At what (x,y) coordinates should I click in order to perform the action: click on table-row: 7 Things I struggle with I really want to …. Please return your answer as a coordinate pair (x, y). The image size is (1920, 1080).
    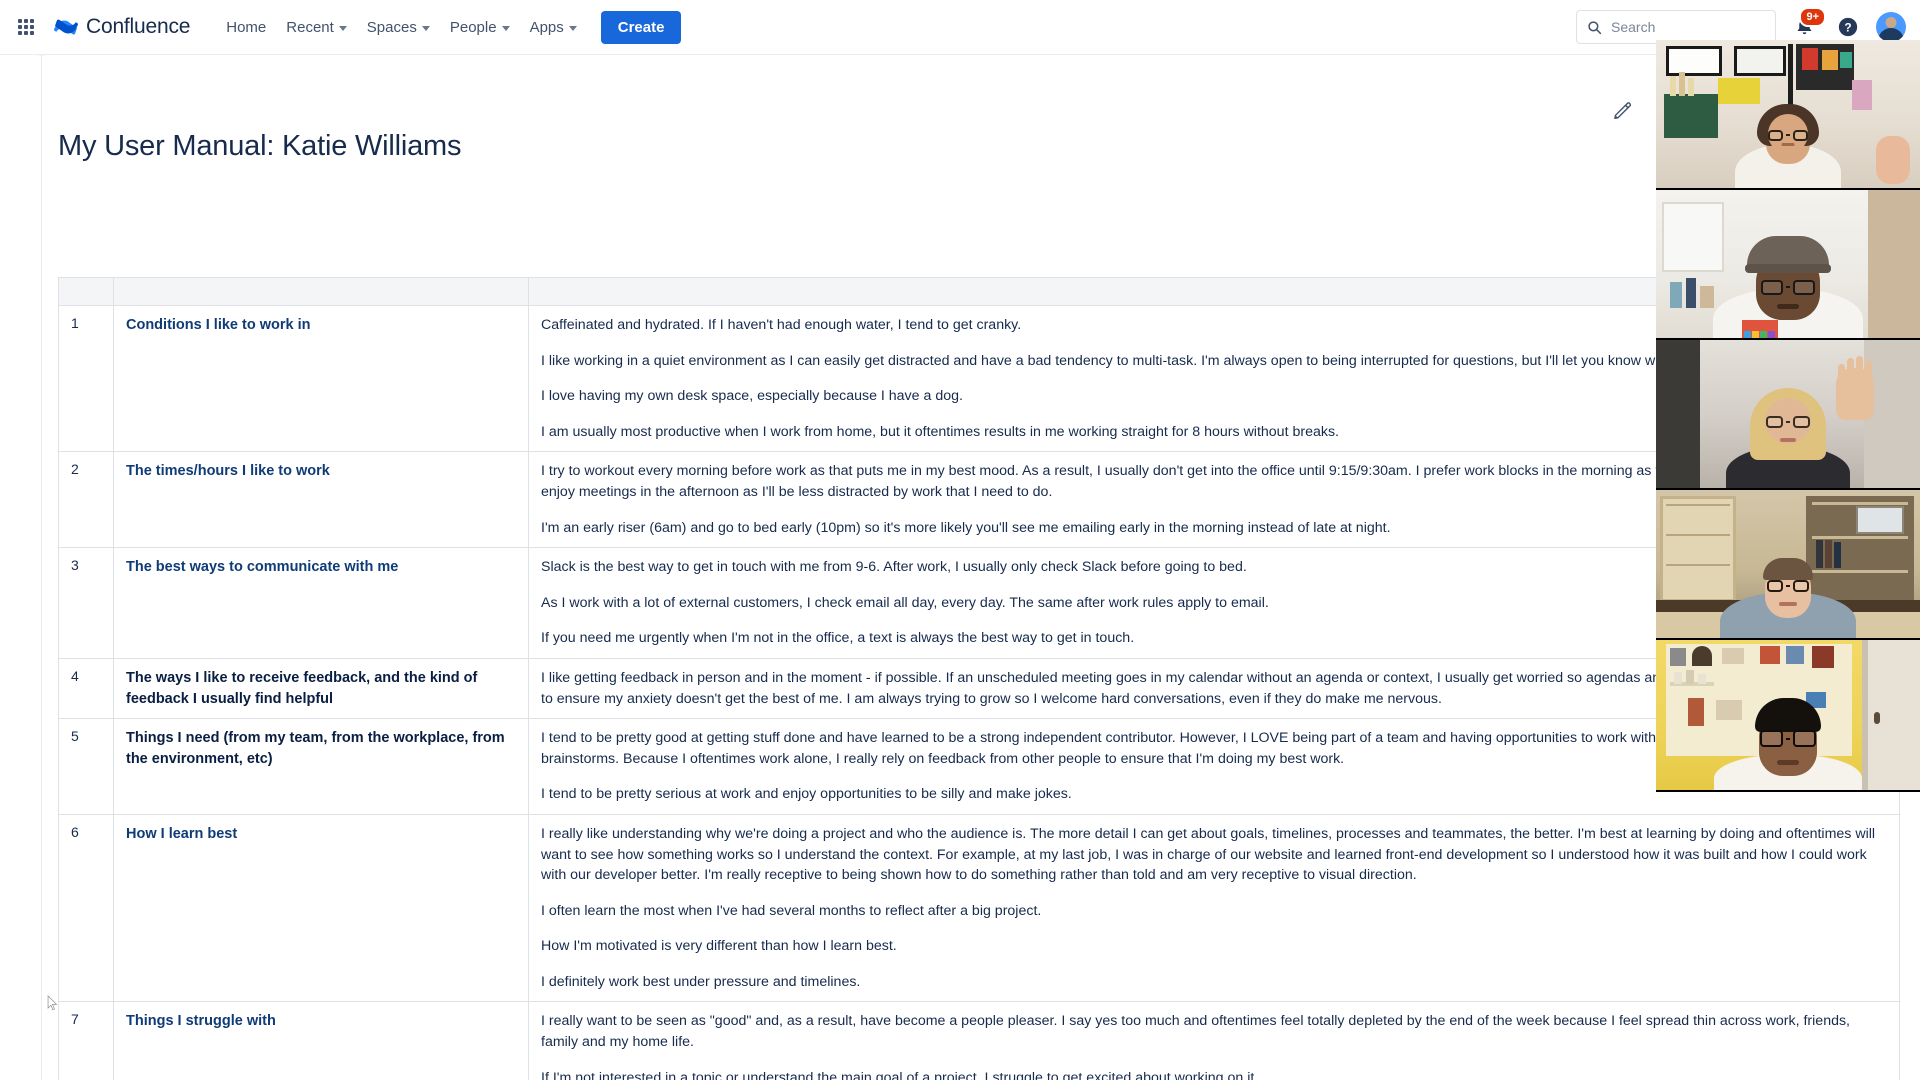
    Looking at the image, I should click on (979, 1040).